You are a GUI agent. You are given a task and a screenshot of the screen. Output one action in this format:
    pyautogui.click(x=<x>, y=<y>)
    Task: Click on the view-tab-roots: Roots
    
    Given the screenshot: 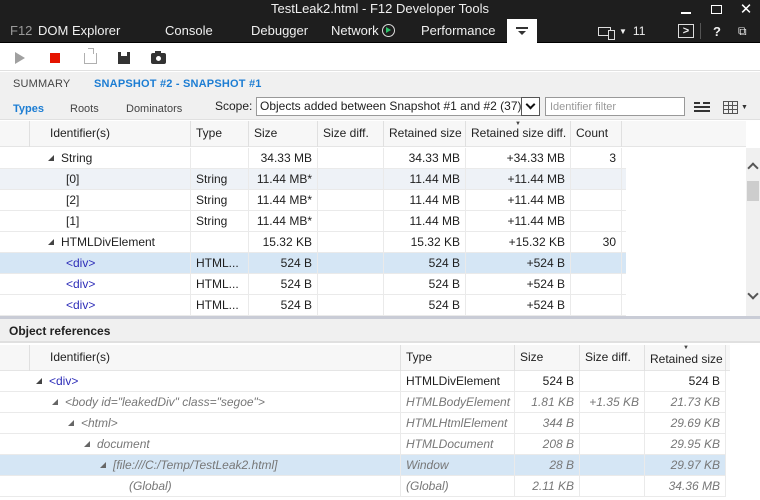 What is the action you would take?
    pyautogui.click(x=84, y=109)
    